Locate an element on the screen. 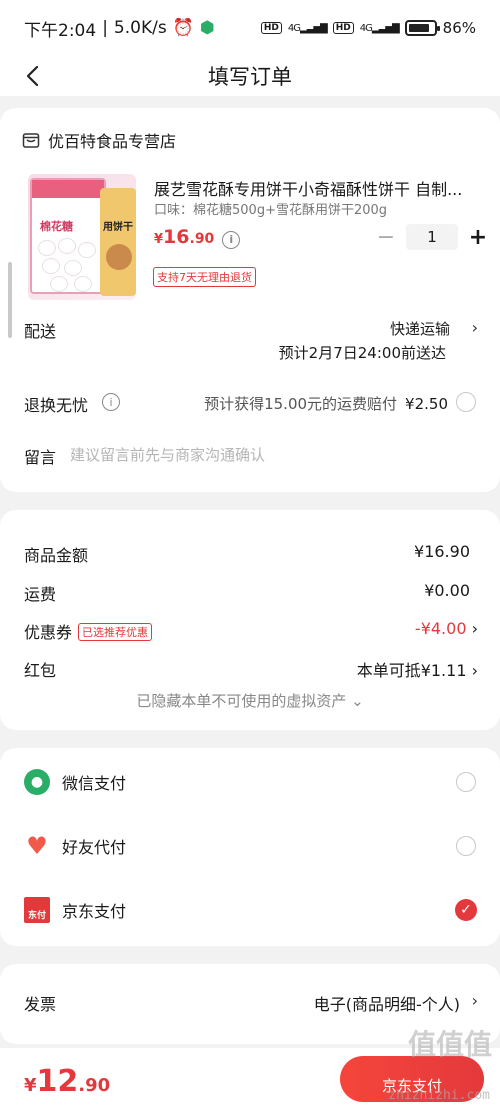  decrease-button: − is located at coordinates (386, 237).